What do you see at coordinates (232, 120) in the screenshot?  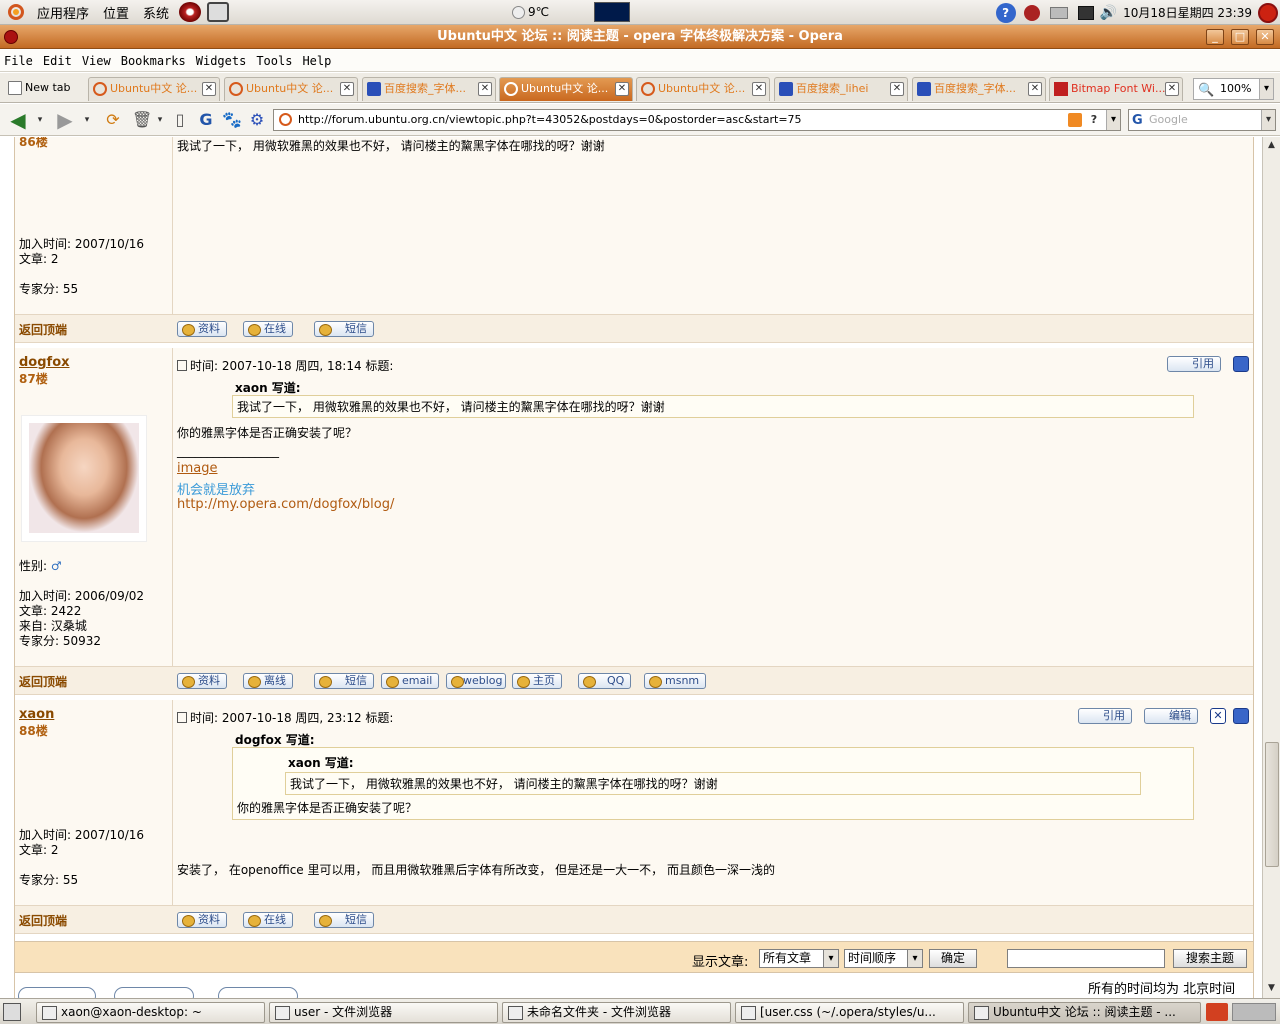 I see `baidu-icon: 🐾` at bounding box center [232, 120].